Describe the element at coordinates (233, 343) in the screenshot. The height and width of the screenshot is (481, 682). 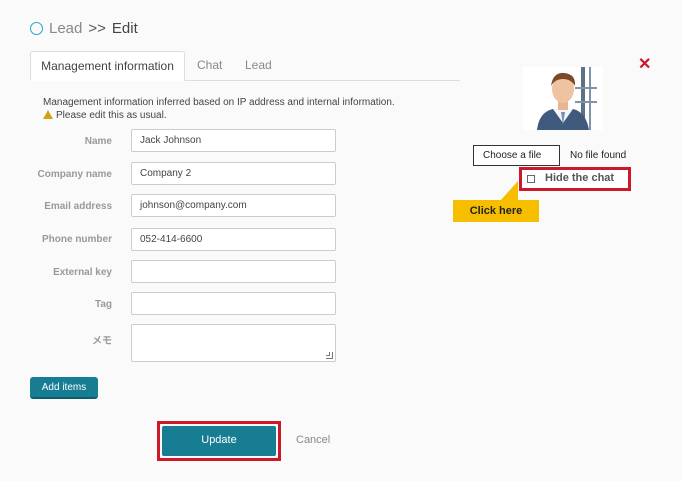
I see `memo-textarea` at that location.